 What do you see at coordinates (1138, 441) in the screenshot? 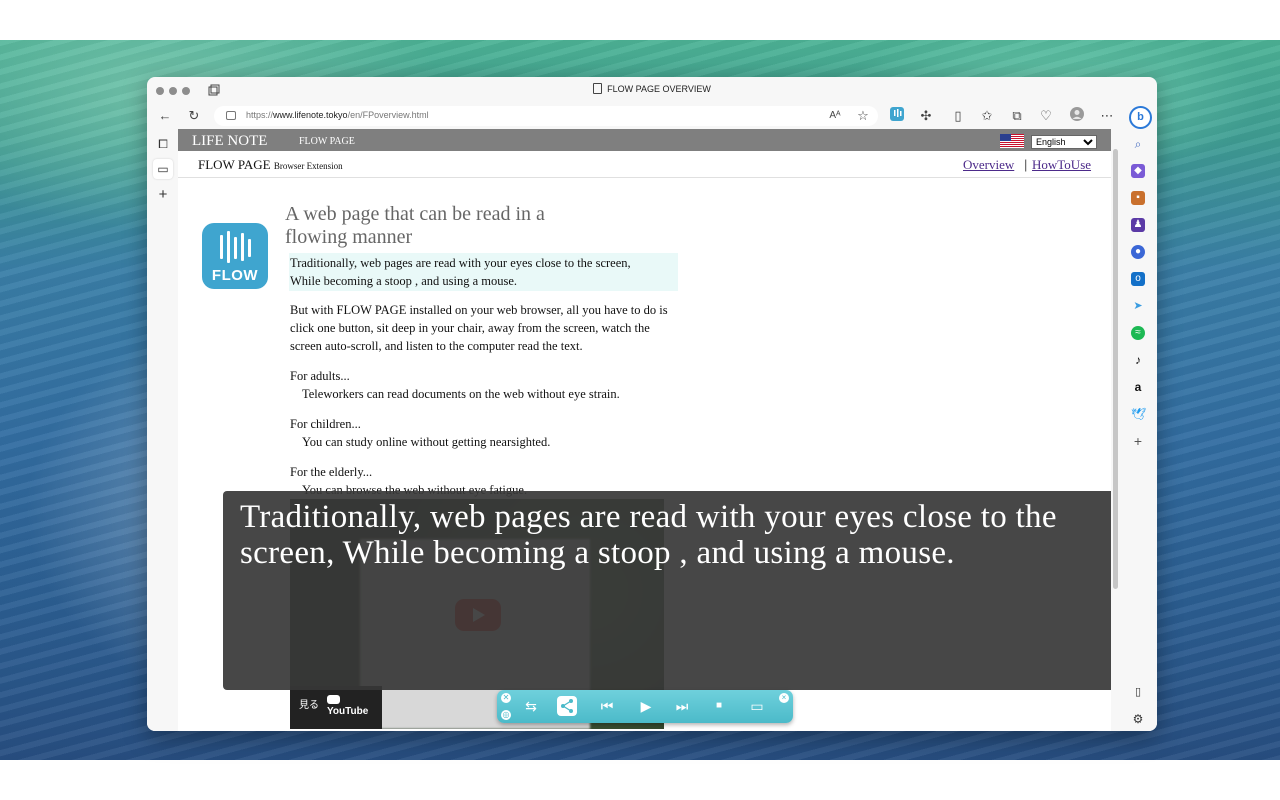
I see `add-sidebar-app-icon: +` at bounding box center [1138, 441].